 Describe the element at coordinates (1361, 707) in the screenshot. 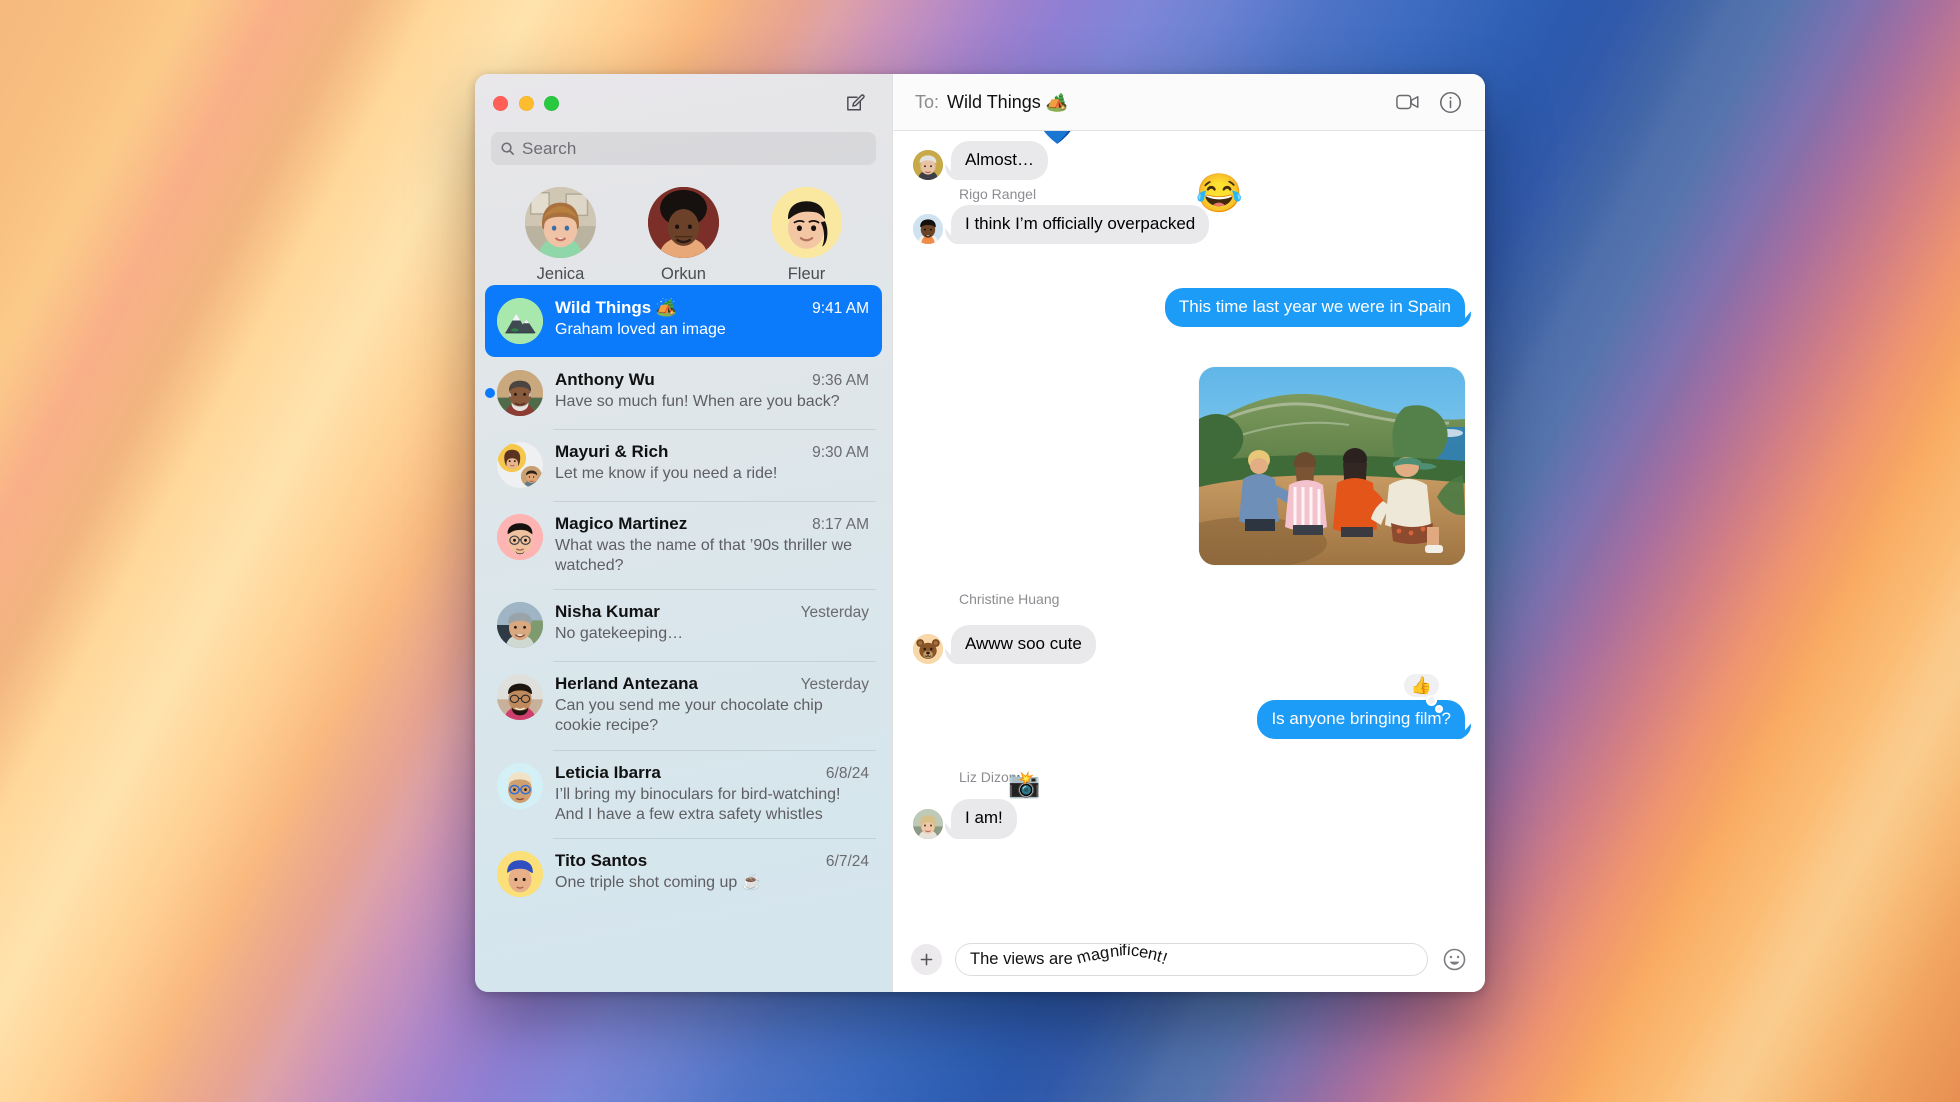

I see `message-bubble: Is anyone bringing film? 👍` at that location.